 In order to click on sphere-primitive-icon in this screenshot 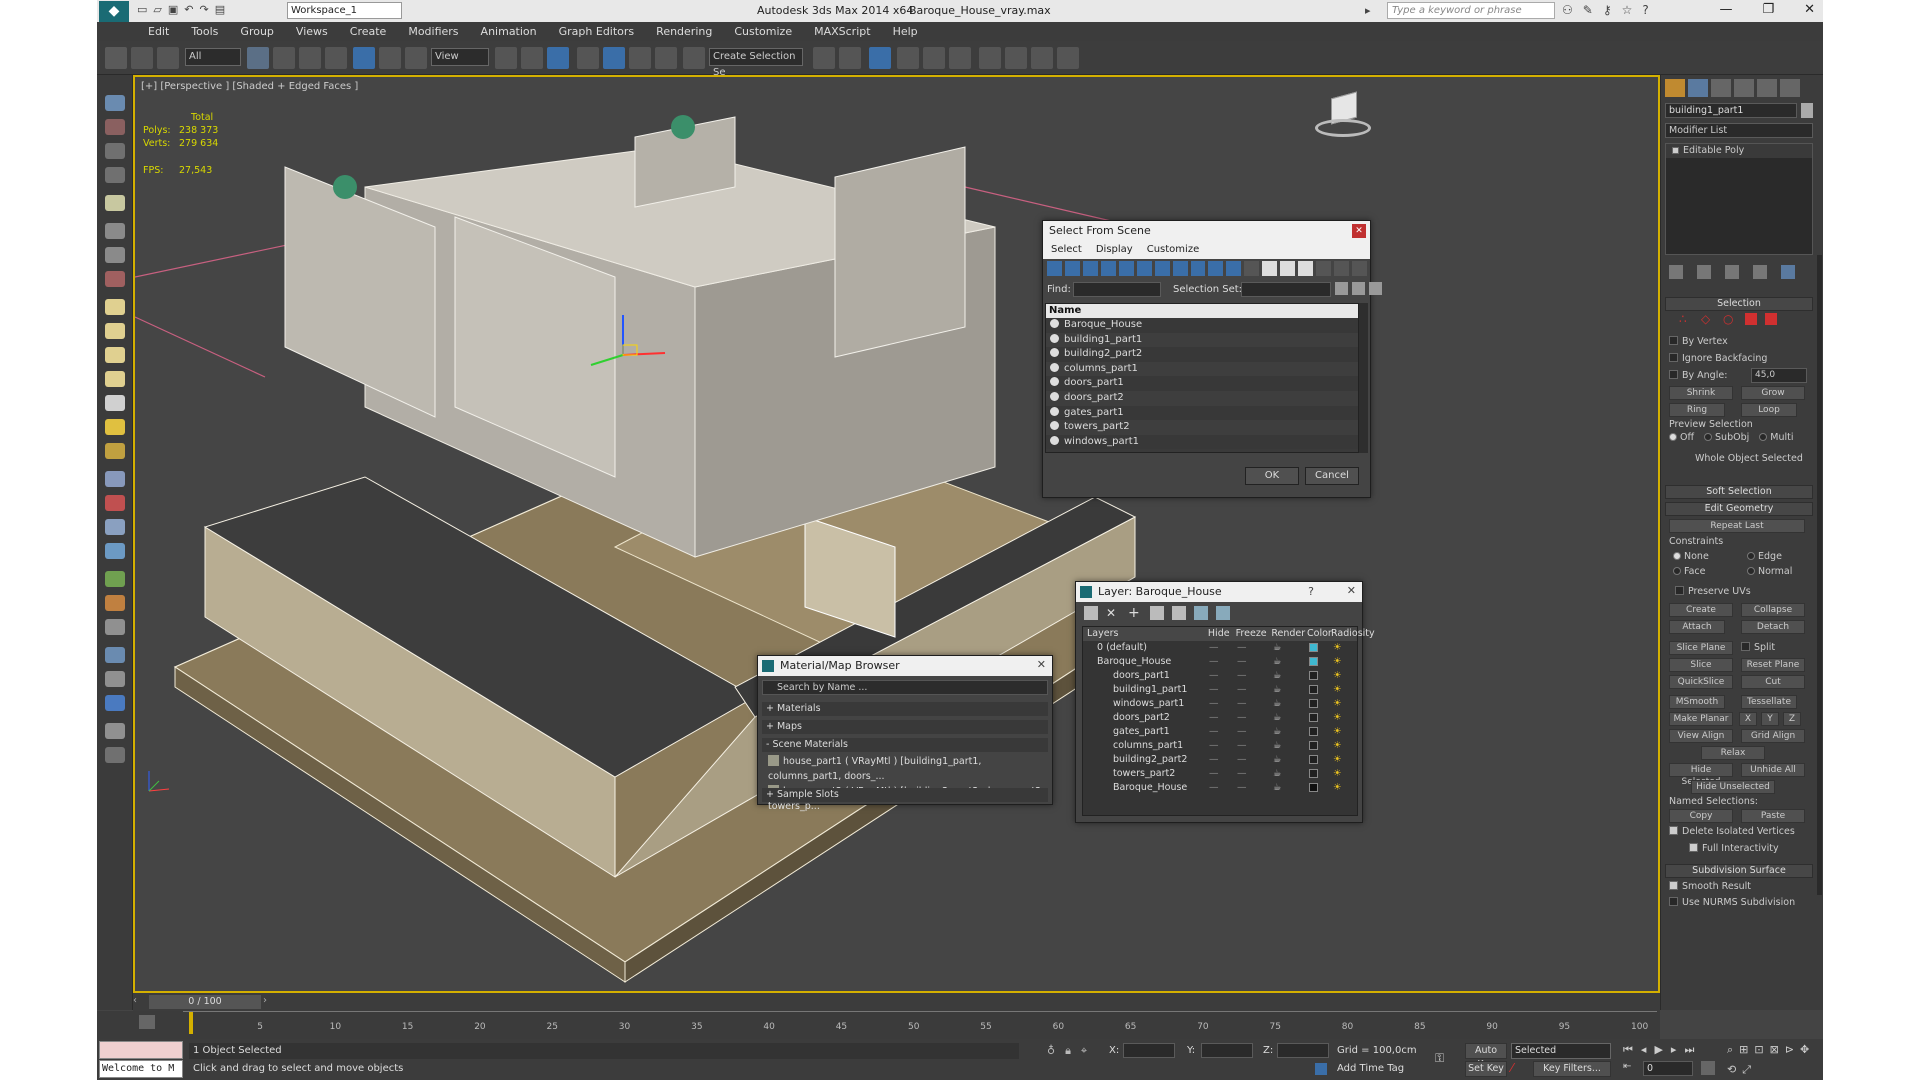, I will do `click(115, 331)`.